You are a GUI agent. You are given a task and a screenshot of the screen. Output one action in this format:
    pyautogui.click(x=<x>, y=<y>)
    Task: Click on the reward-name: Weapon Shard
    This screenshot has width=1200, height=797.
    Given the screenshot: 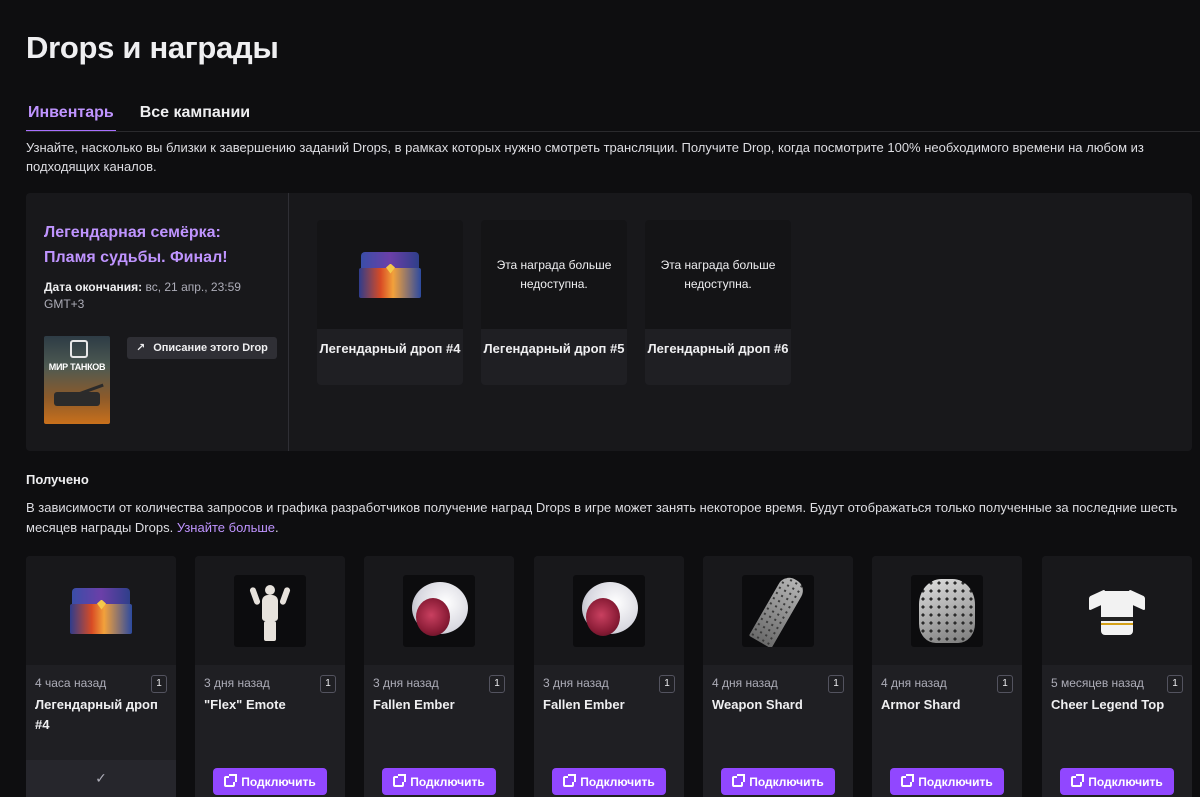 What is the action you would take?
    pyautogui.click(x=757, y=704)
    